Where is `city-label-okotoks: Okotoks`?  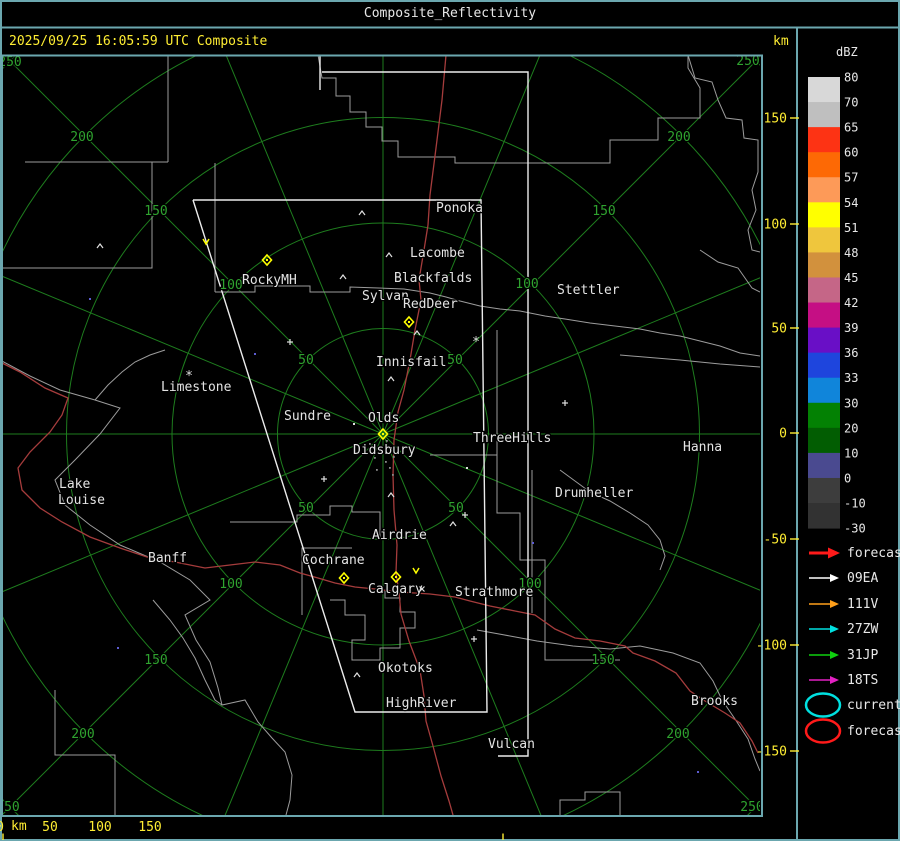 city-label-okotoks: Okotoks is located at coordinates (405, 668).